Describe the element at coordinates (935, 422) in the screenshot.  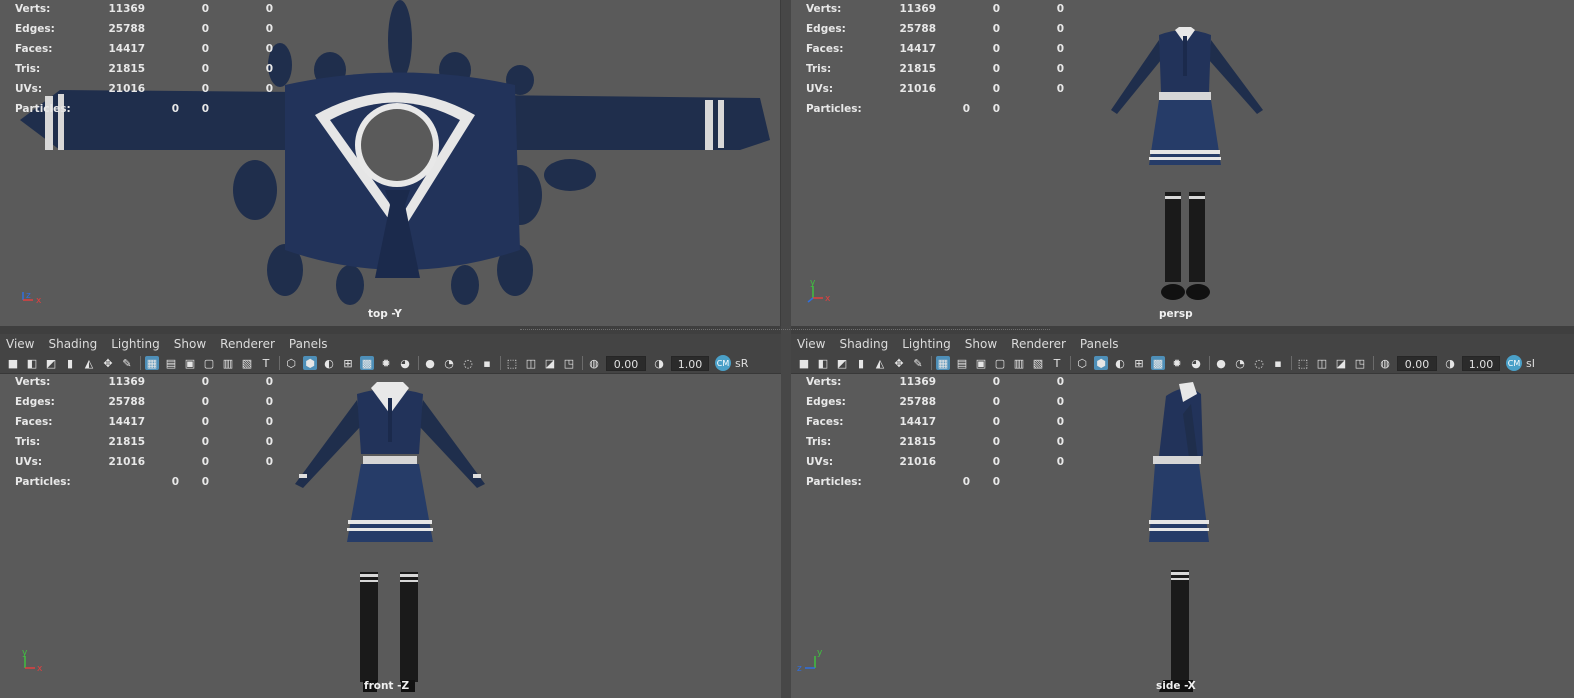
I see `hud-row-faces: Faces: 14417 0 0` at that location.